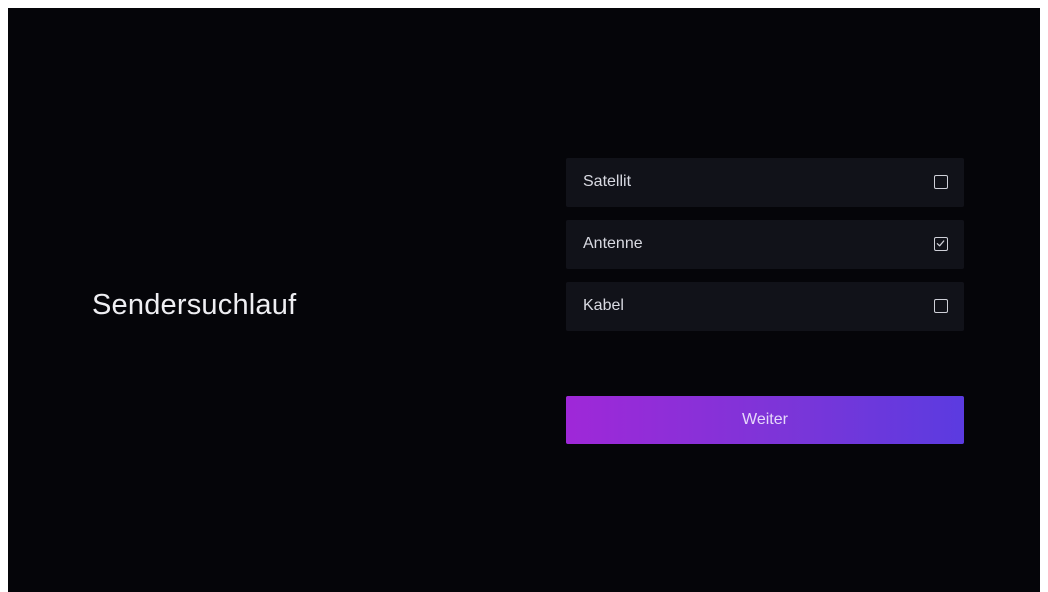 Image resolution: width=1048 pixels, height=592 pixels. What do you see at coordinates (603, 305) in the screenshot?
I see `option-label: Kabel` at bounding box center [603, 305].